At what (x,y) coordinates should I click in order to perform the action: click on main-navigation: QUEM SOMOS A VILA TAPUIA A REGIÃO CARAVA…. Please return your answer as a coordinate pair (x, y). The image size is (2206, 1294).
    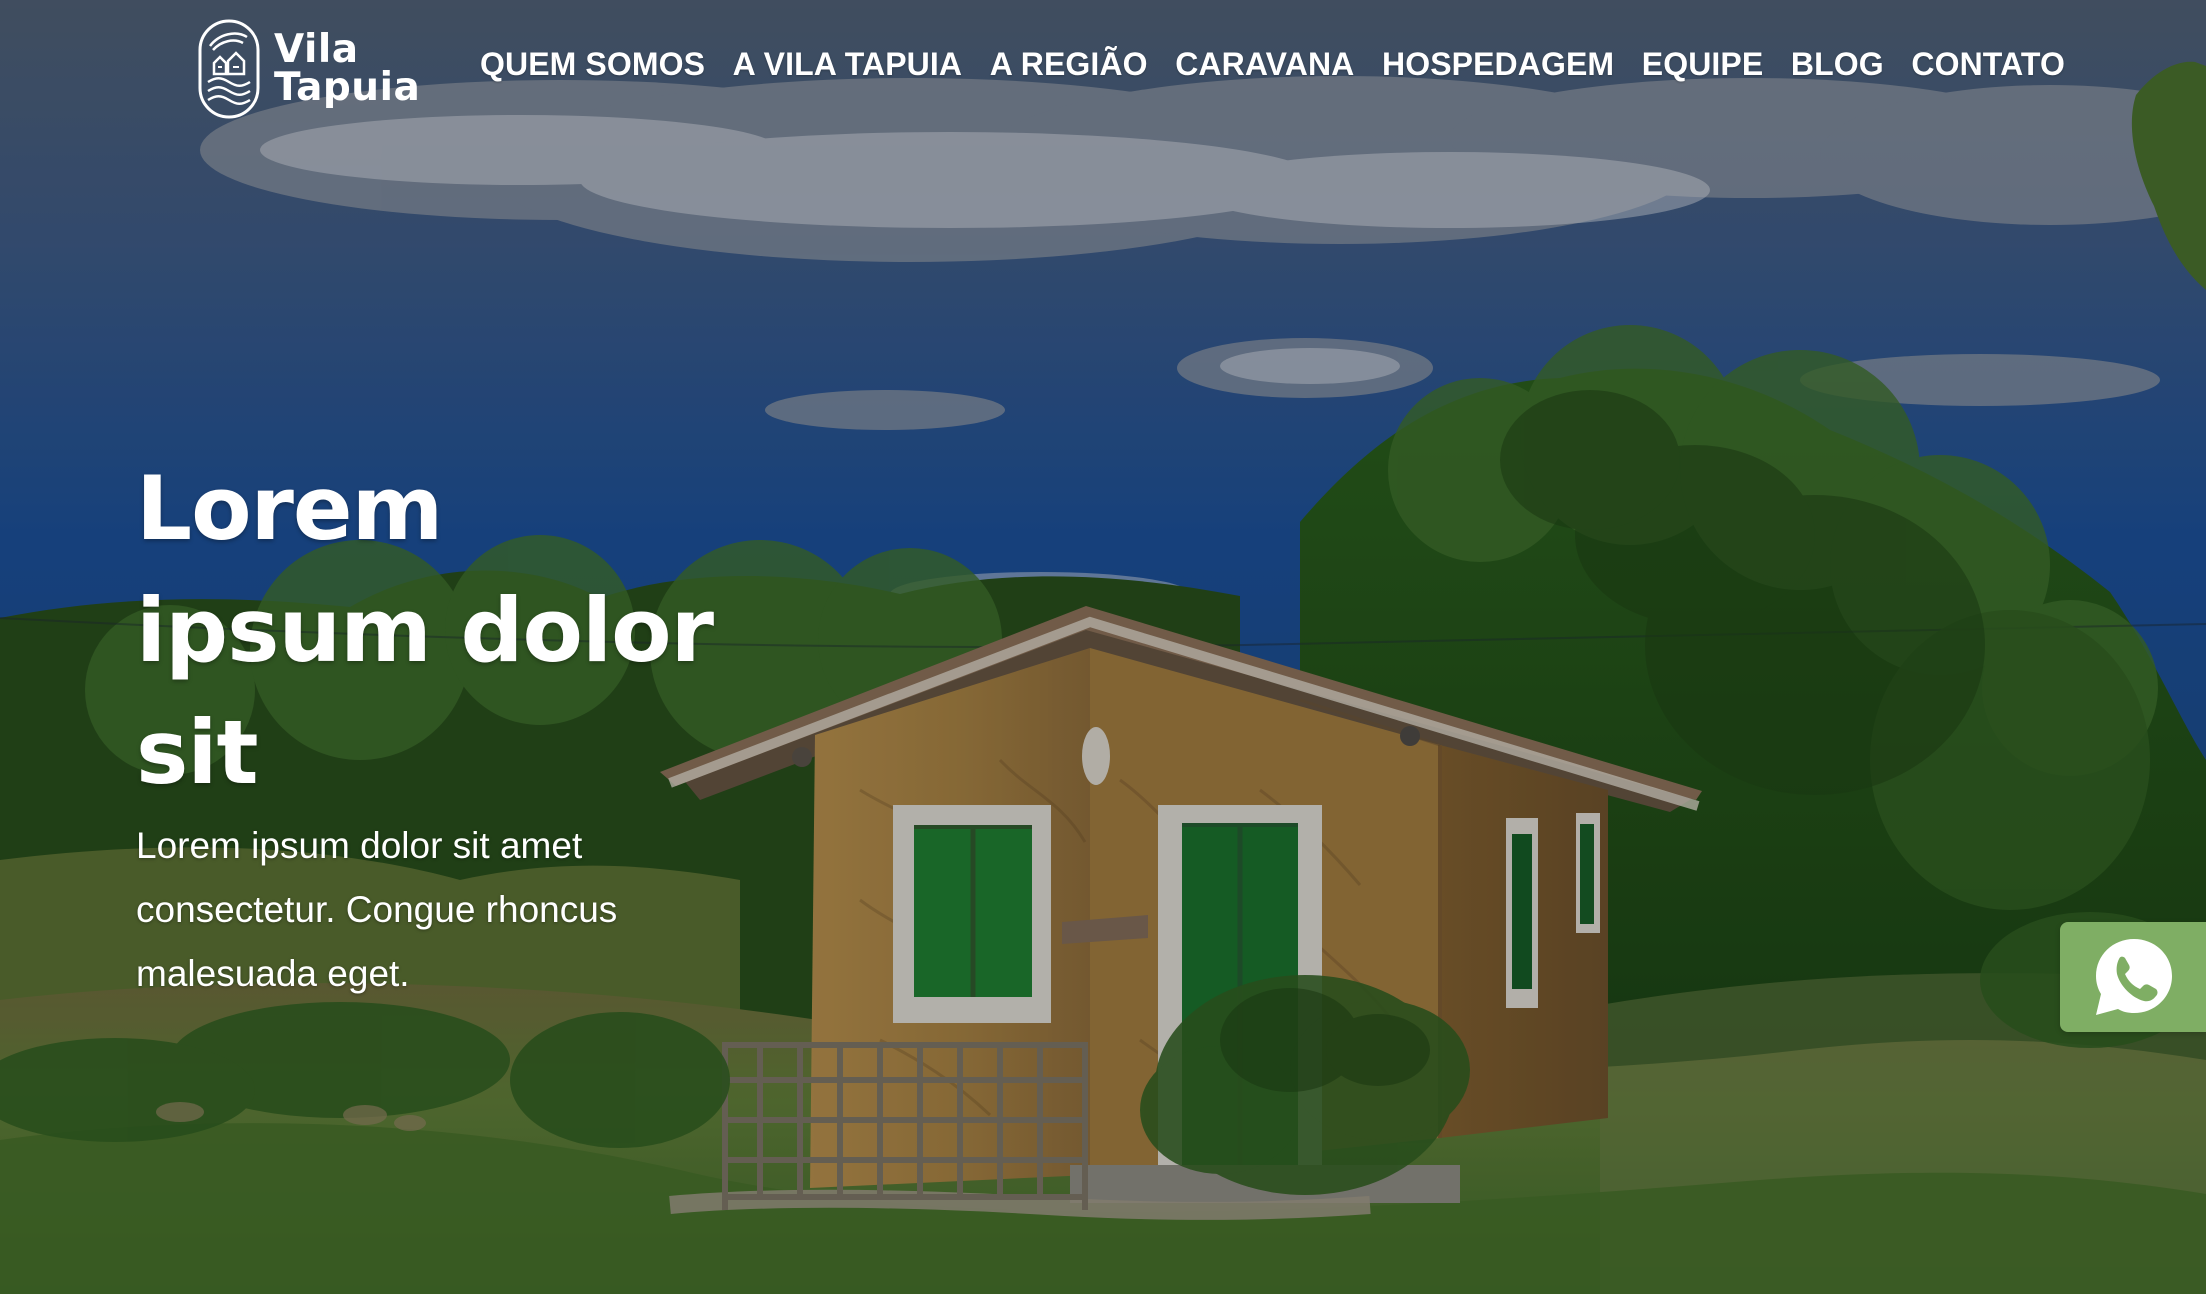
    Looking at the image, I should click on (1272, 64).